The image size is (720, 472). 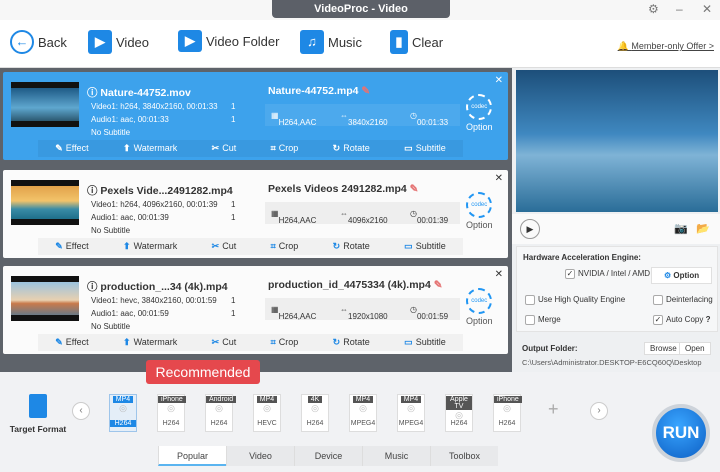 I want to click on film-reel-icon: ◎, so click(x=171, y=408).